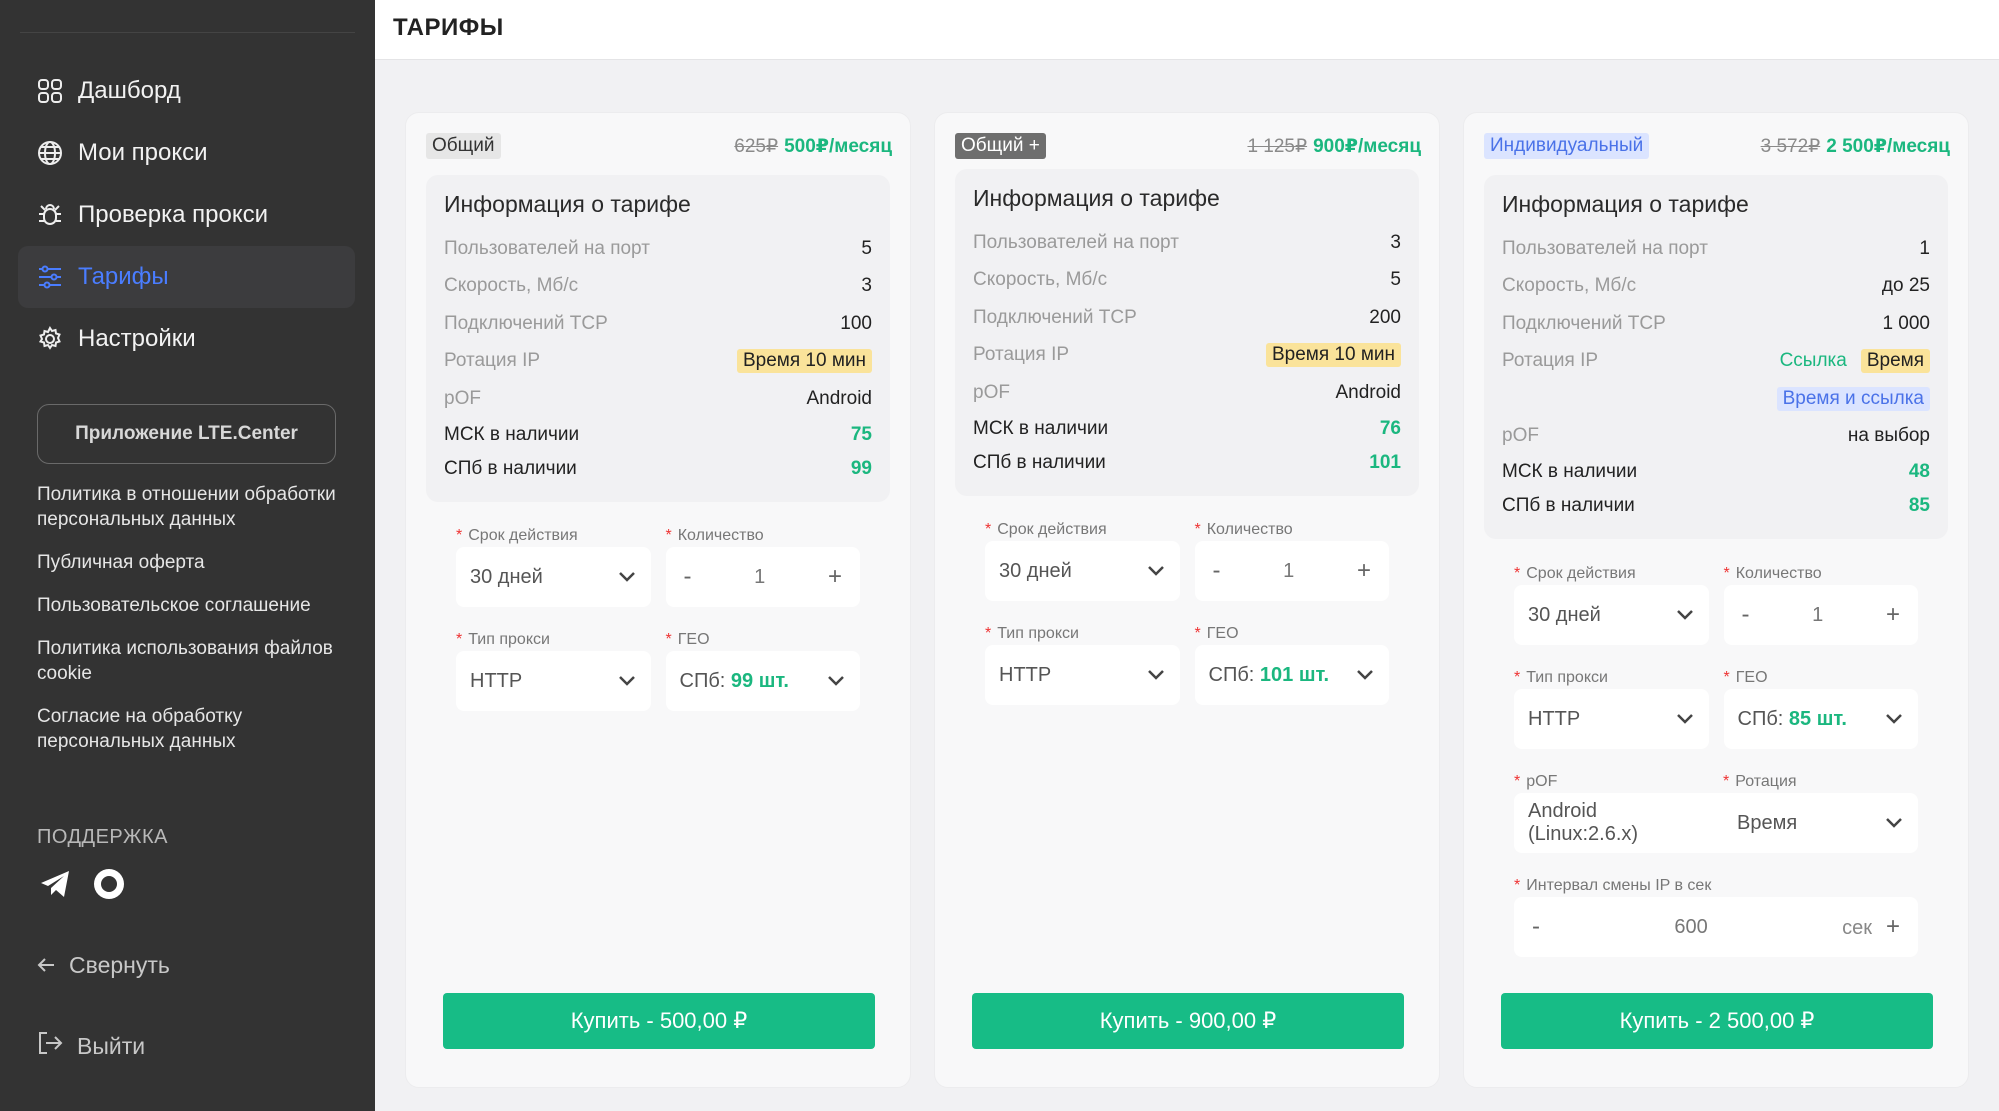 The image size is (1999, 1111). Describe the element at coordinates (658, 362) in the screenshot. I see `row-rotation: Ротация IP Время 10 мин` at that location.